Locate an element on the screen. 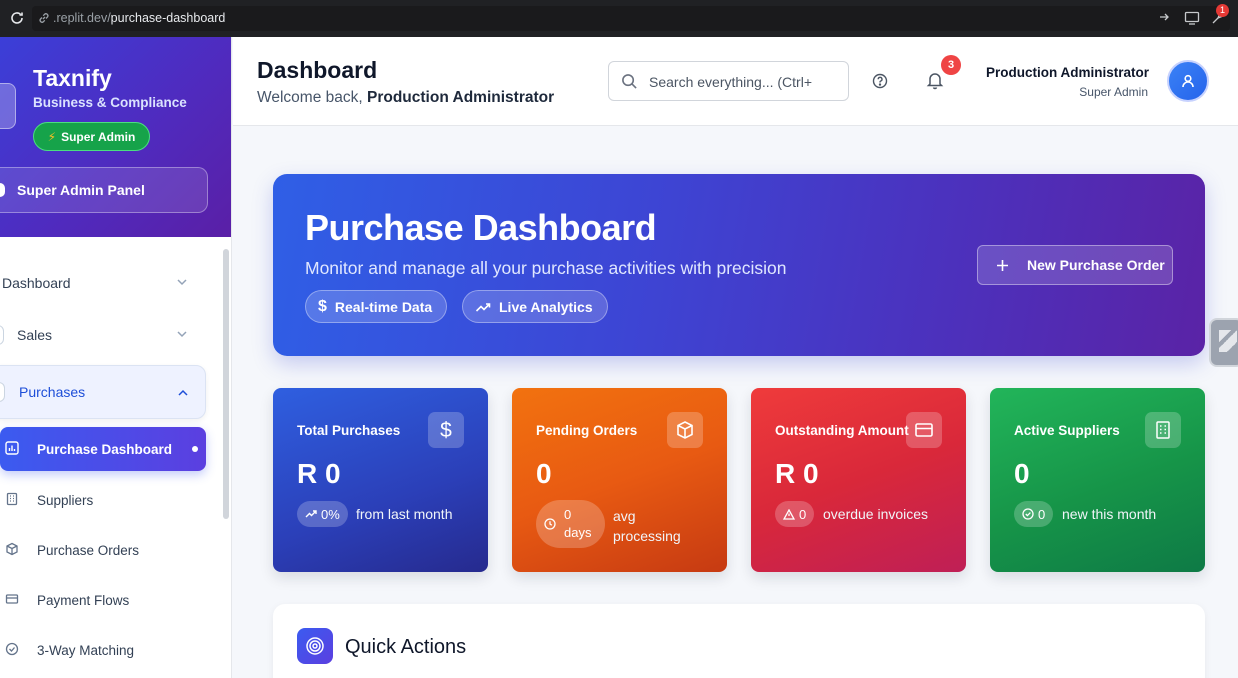 This screenshot has width=1238, height=678. user-name: Production Administrator is located at coordinates (1068, 72).